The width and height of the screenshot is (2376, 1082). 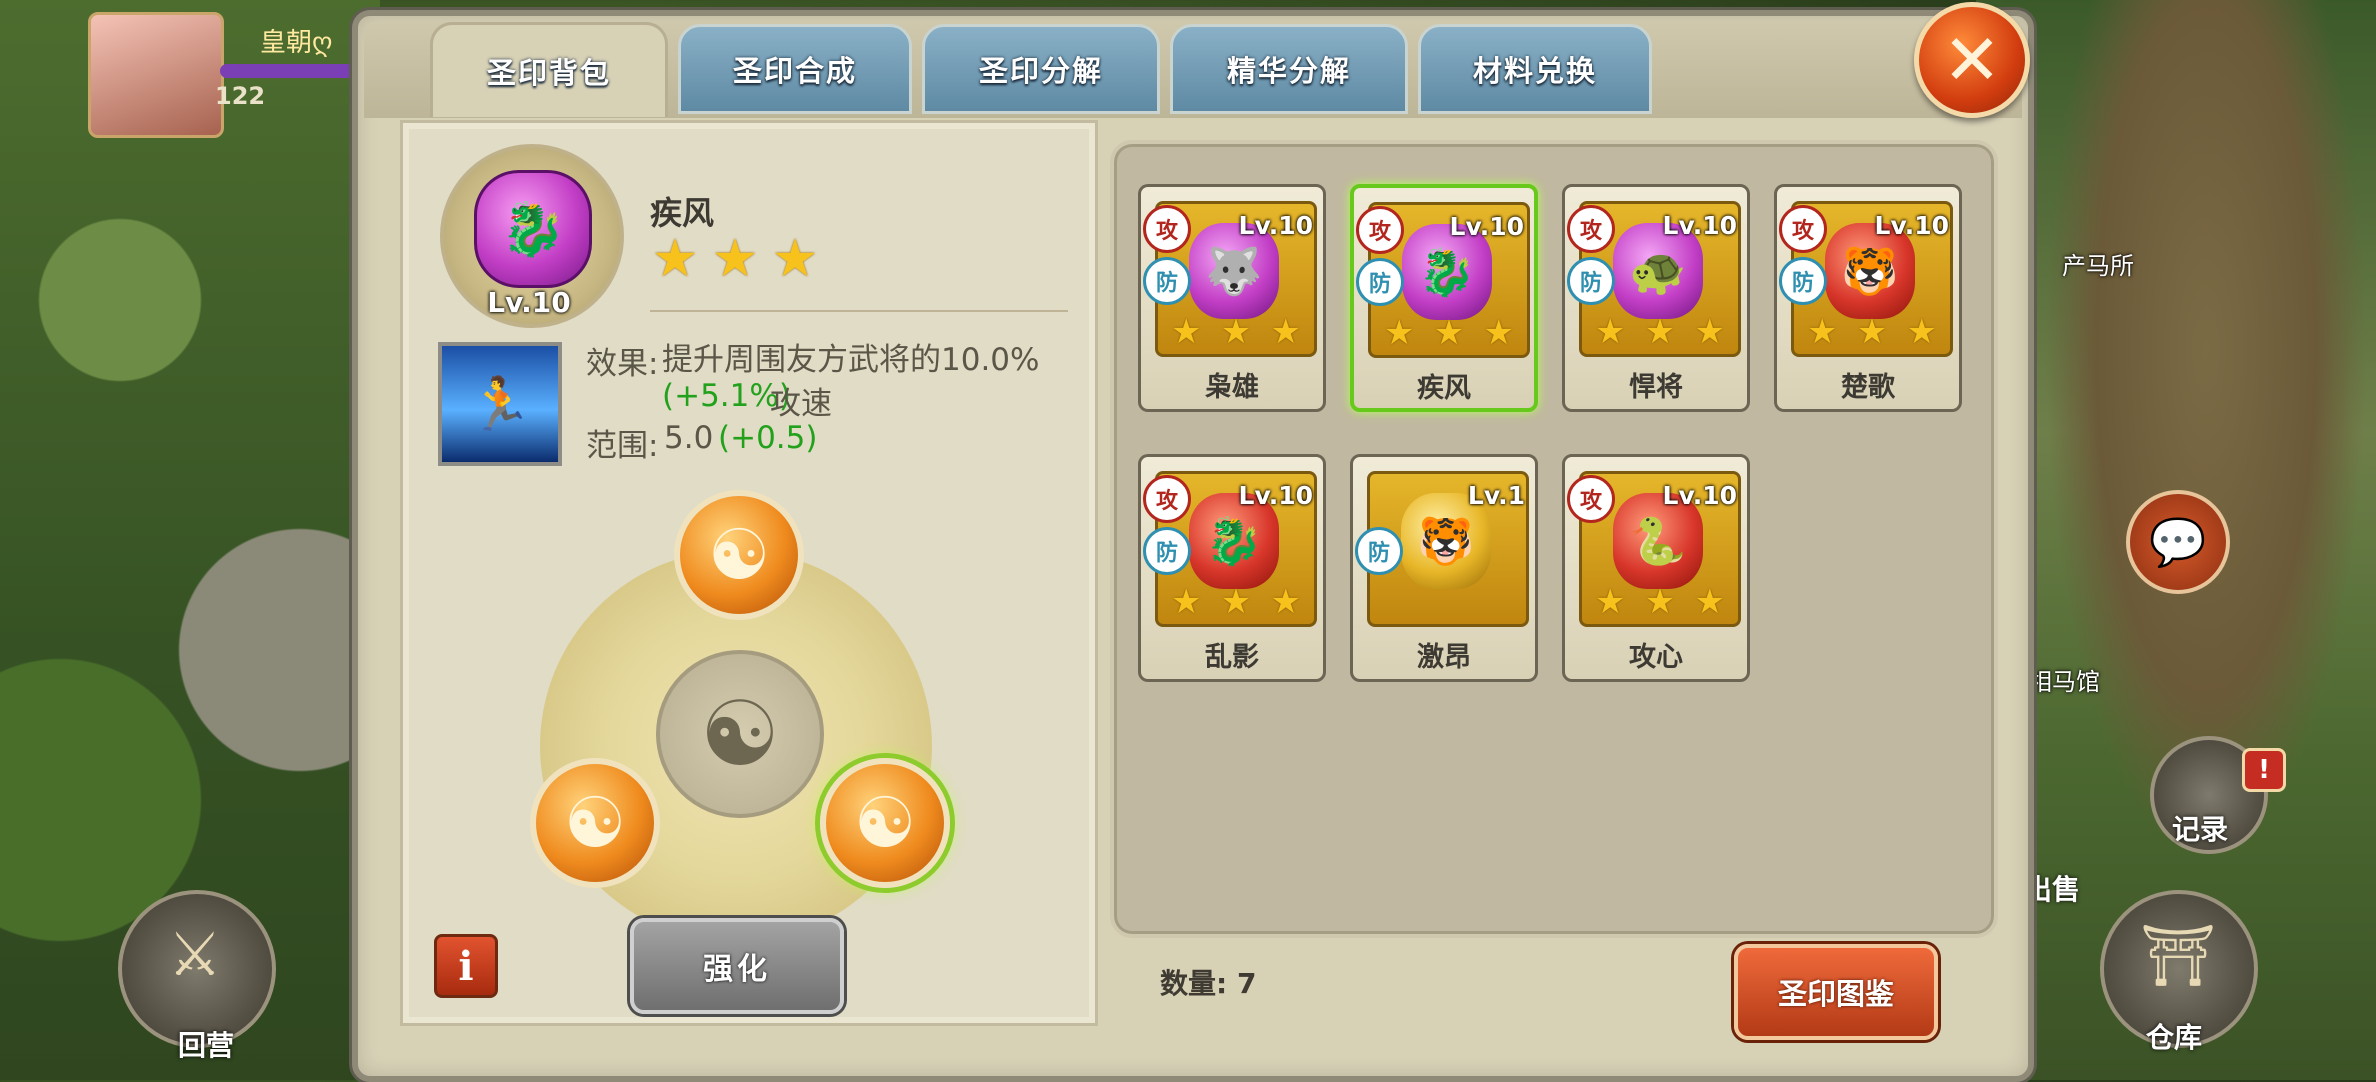 What do you see at coordinates (1232, 387) in the screenshot?
I see `seal-name: 枭雄` at bounding box center [1232, 387].